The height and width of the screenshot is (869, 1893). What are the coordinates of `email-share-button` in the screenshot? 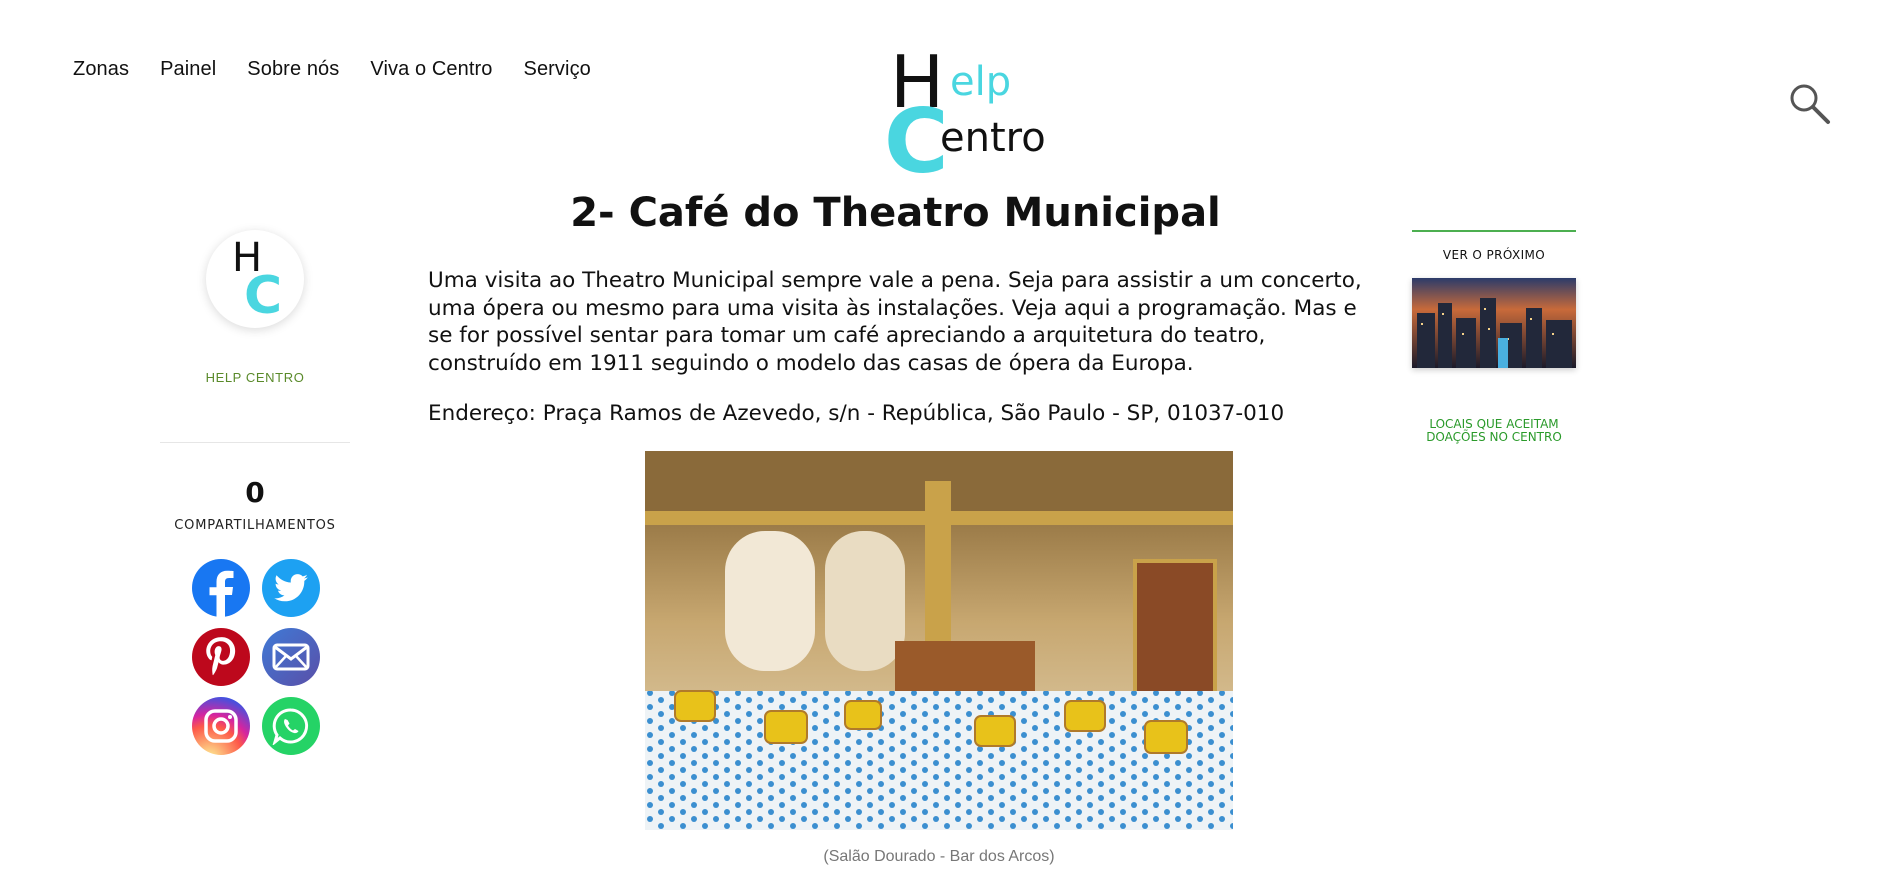 It's located at (291, 657).